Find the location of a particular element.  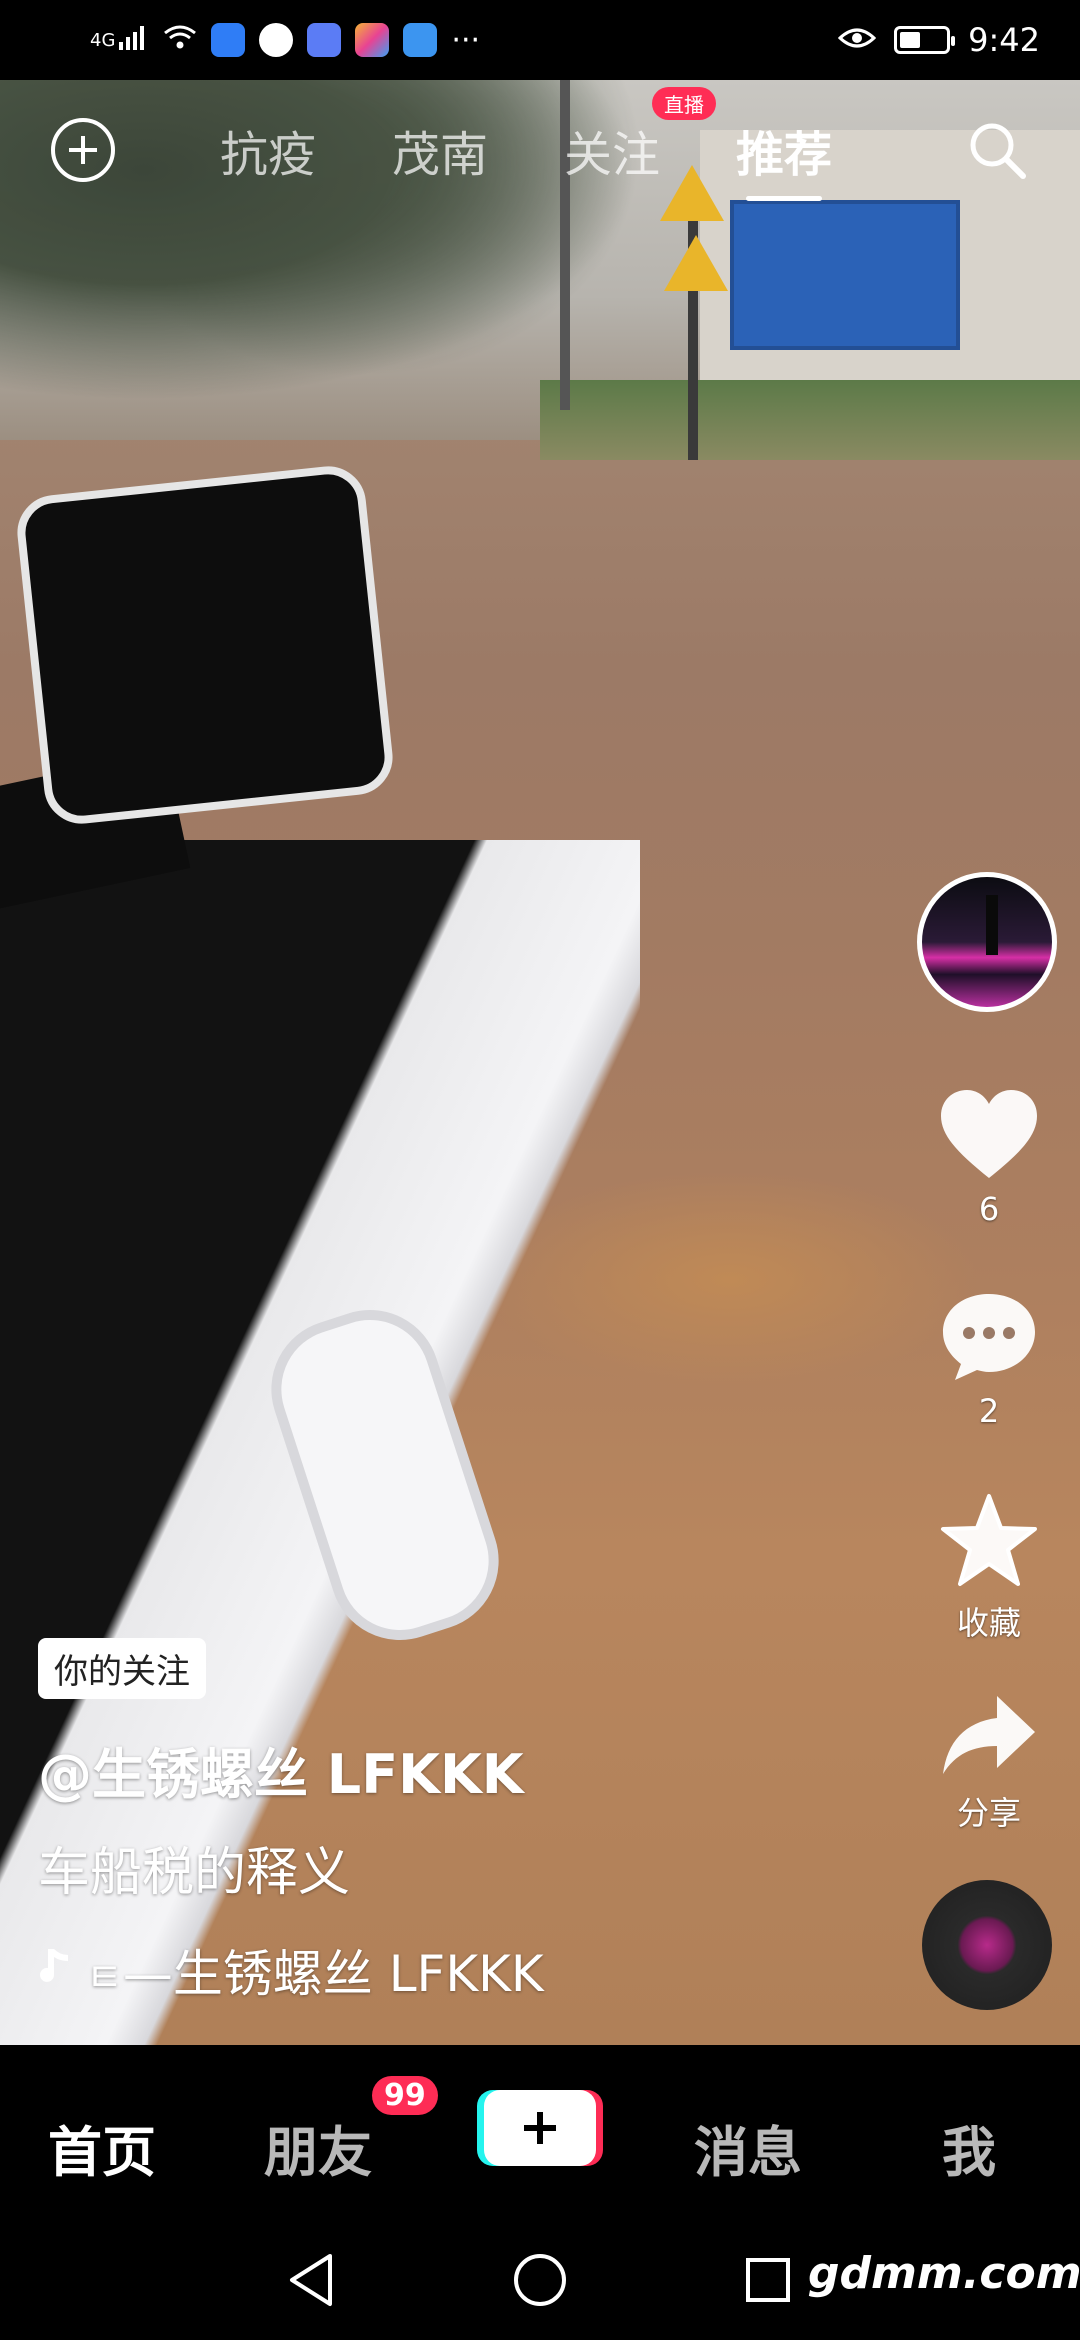

home-circle-icon is located at coordinates (540, 2282).